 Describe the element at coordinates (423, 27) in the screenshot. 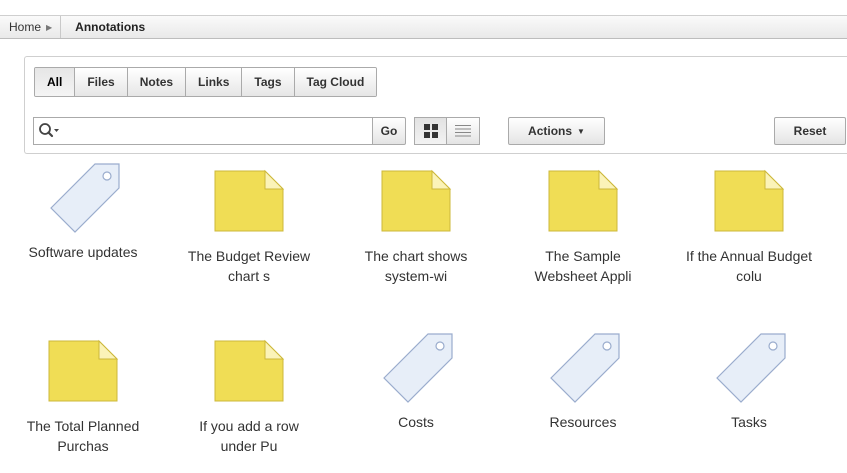

I see `breadcrumb: Home ▶ Annotations` at that location.